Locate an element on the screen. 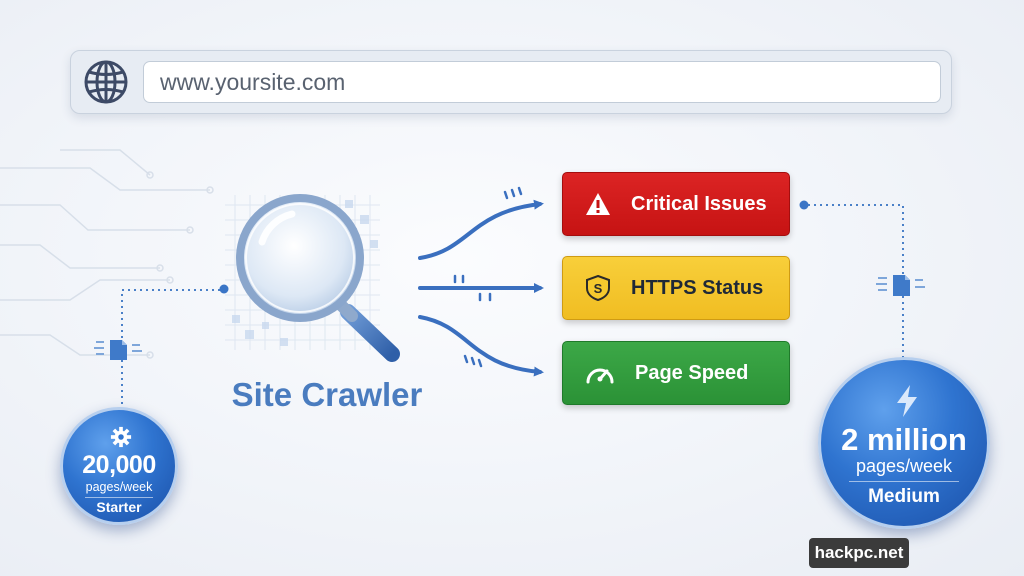 This screenshot has width=1024, height=576. page-speed-card: Page Speed is located at coordinates (676, 373).